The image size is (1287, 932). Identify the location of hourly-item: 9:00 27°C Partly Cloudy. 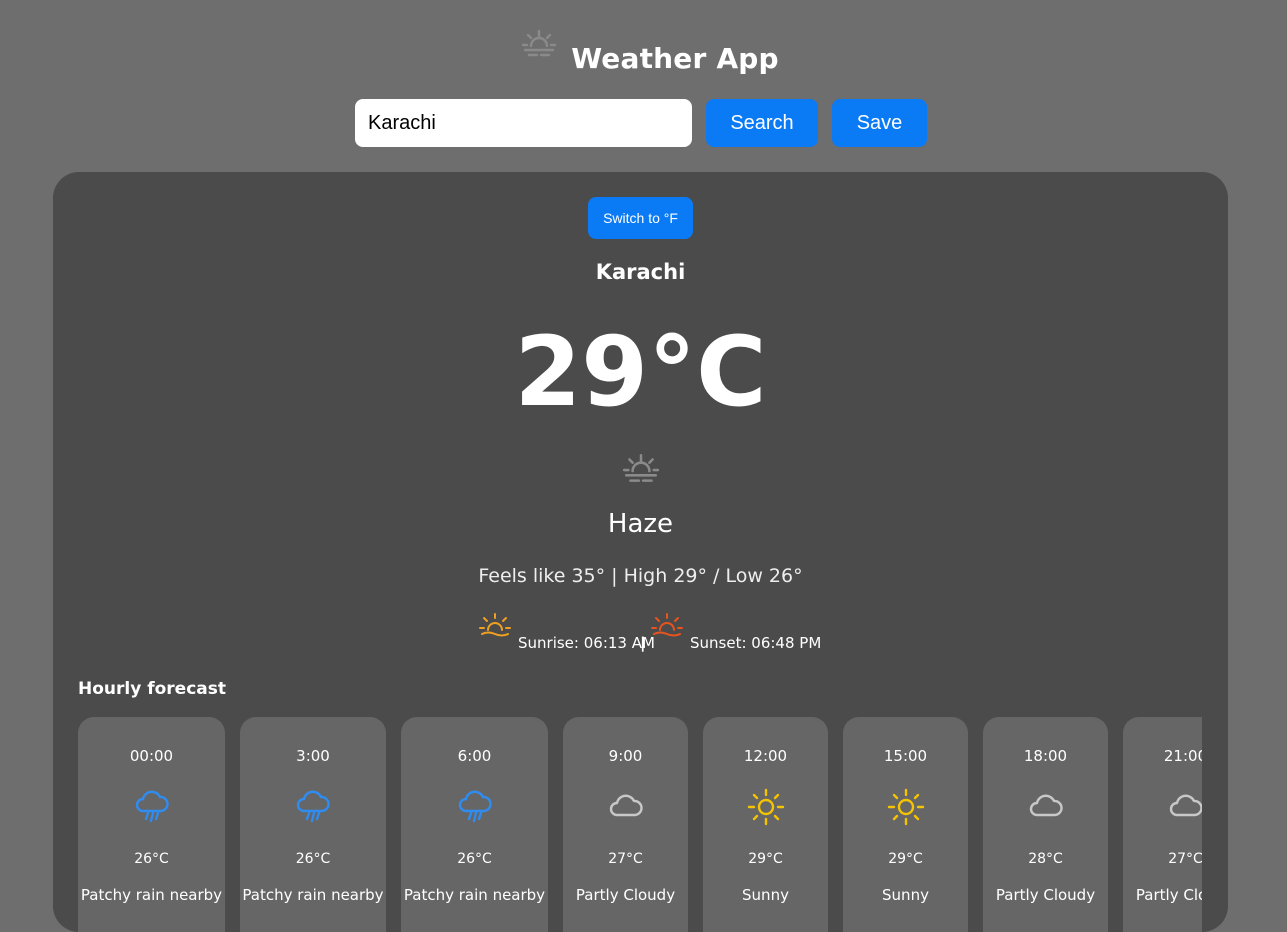
(625, 824).